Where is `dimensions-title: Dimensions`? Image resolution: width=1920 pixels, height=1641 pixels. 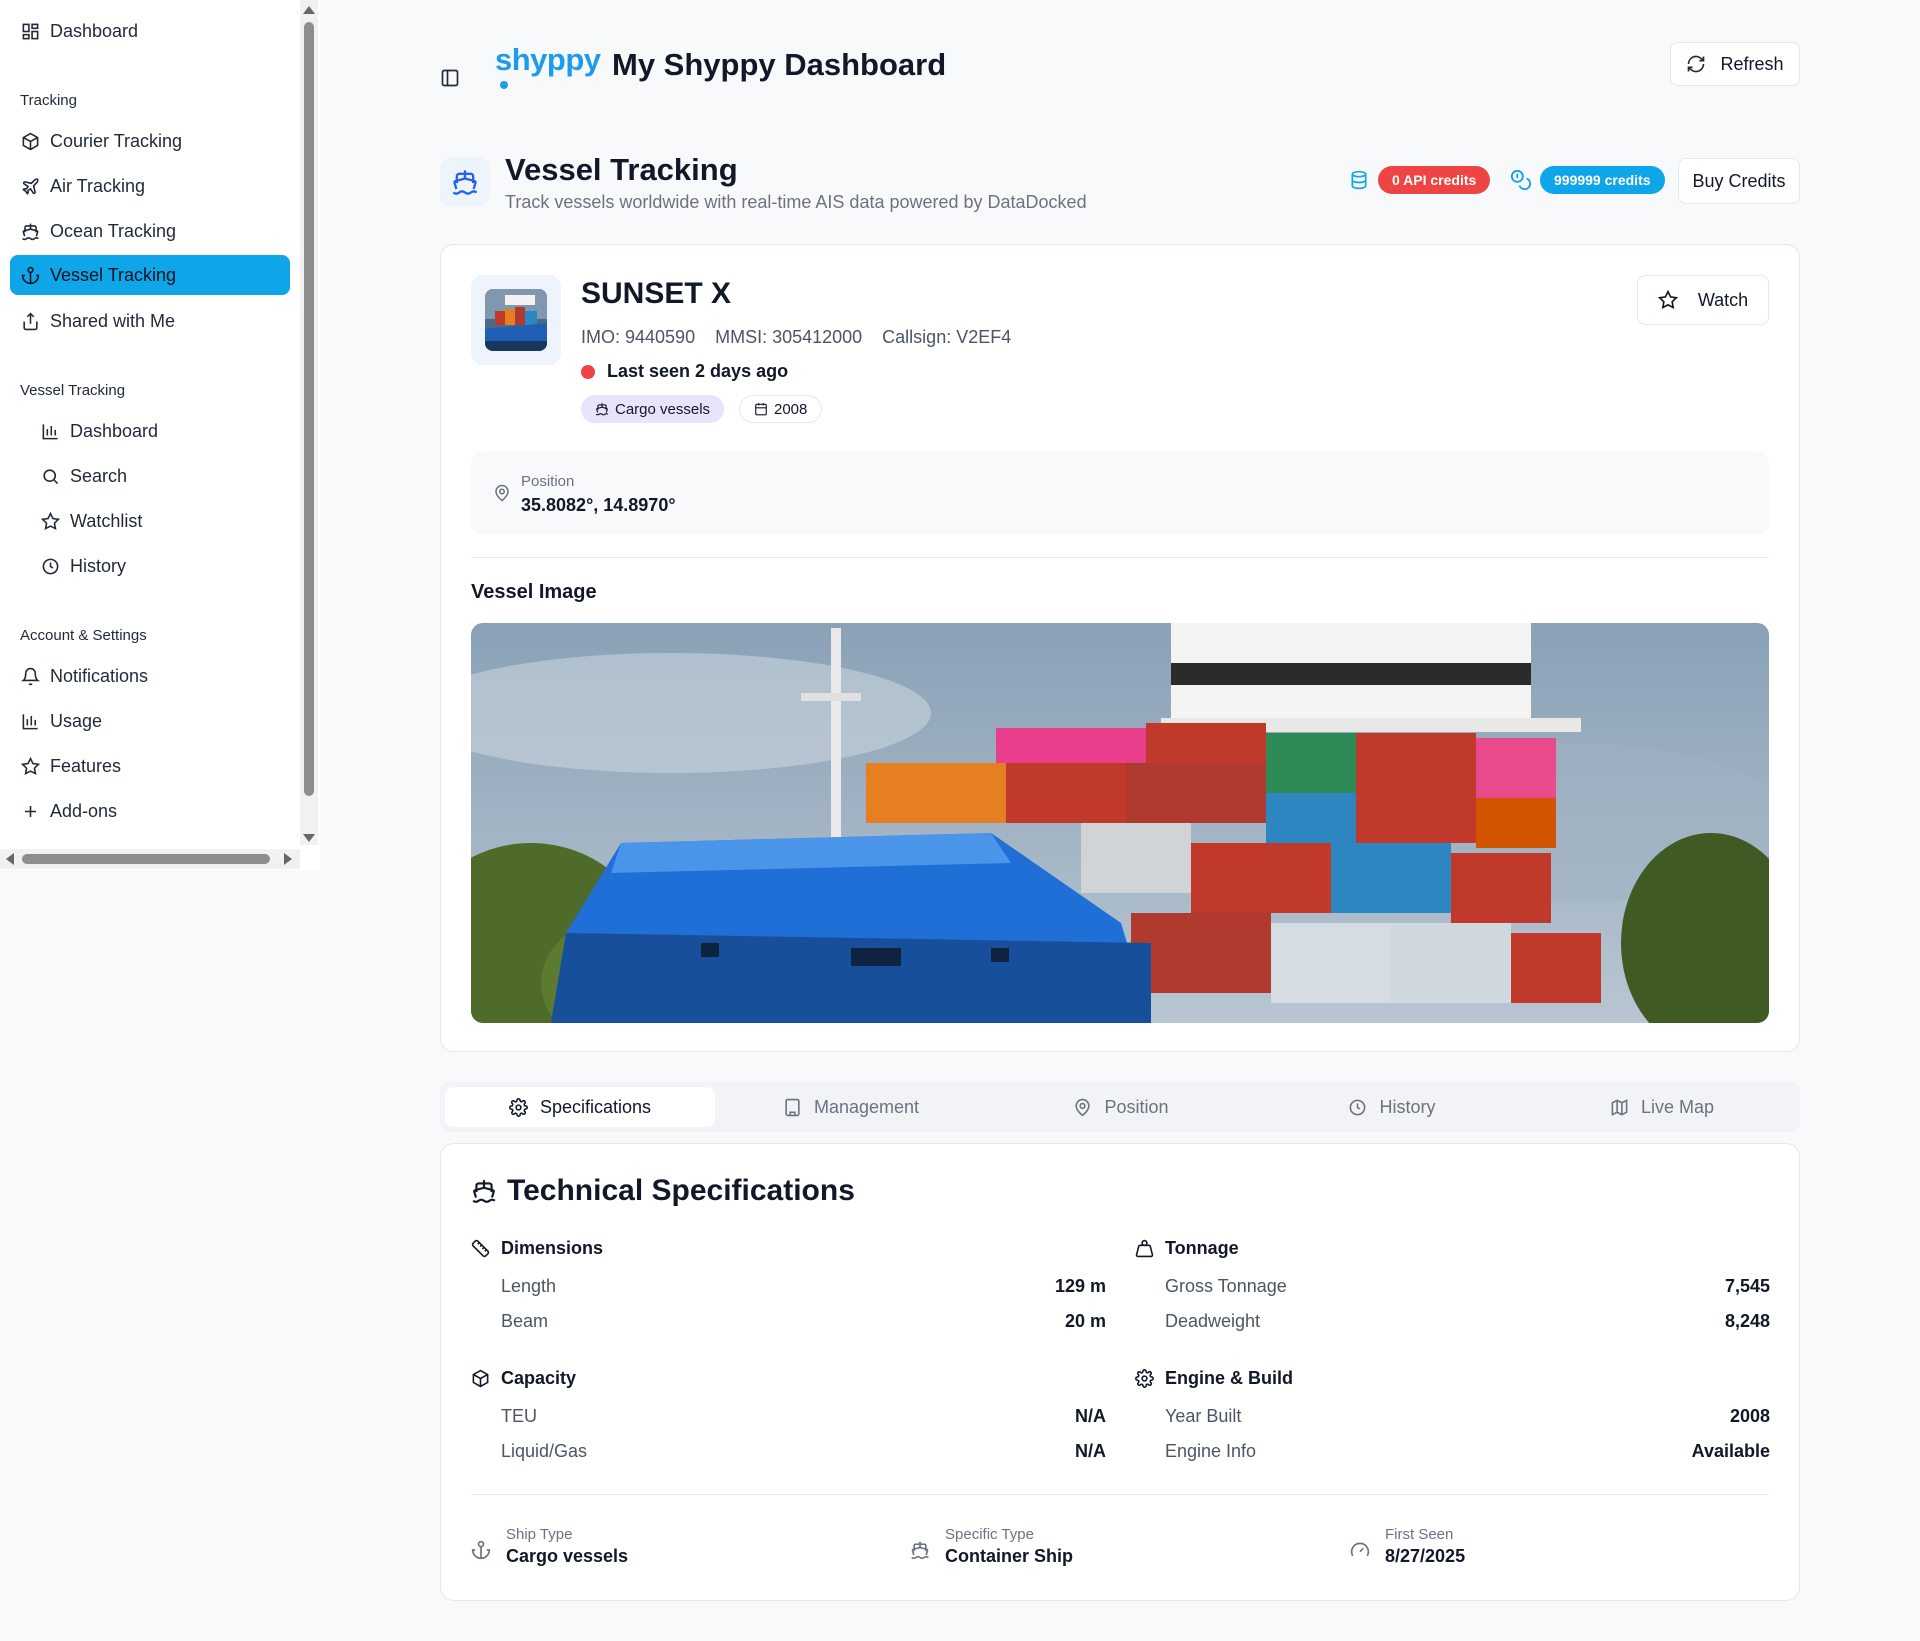 dimensions-title: Dimensions is located at coordinates (552, 1248).